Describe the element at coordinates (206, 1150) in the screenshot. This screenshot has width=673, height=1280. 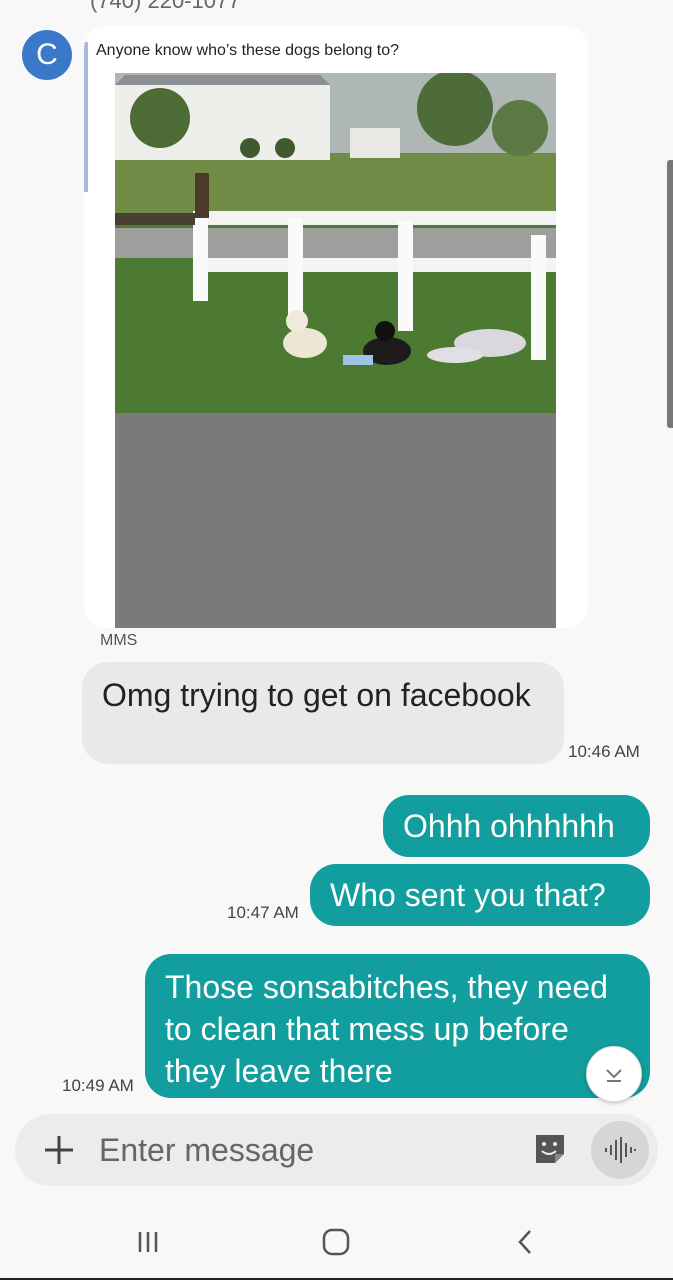
I see `message-input: Enter message` at that location.